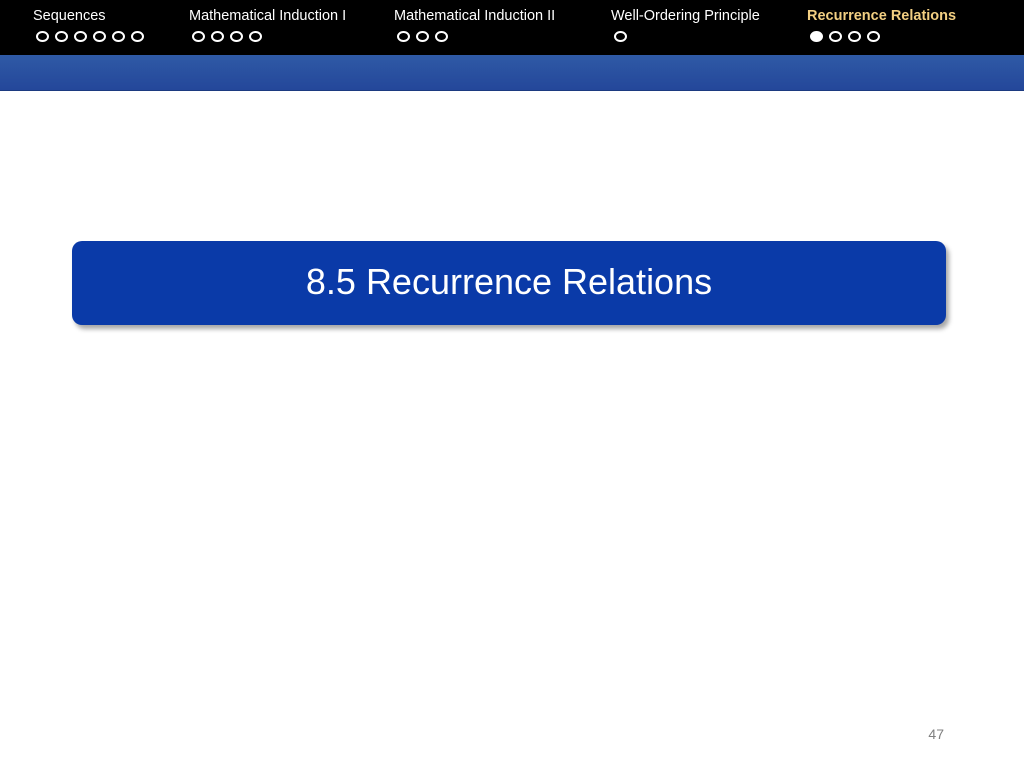 The image size is (1024, 768). I want to click on current-slide-dot, so click(816, 36).